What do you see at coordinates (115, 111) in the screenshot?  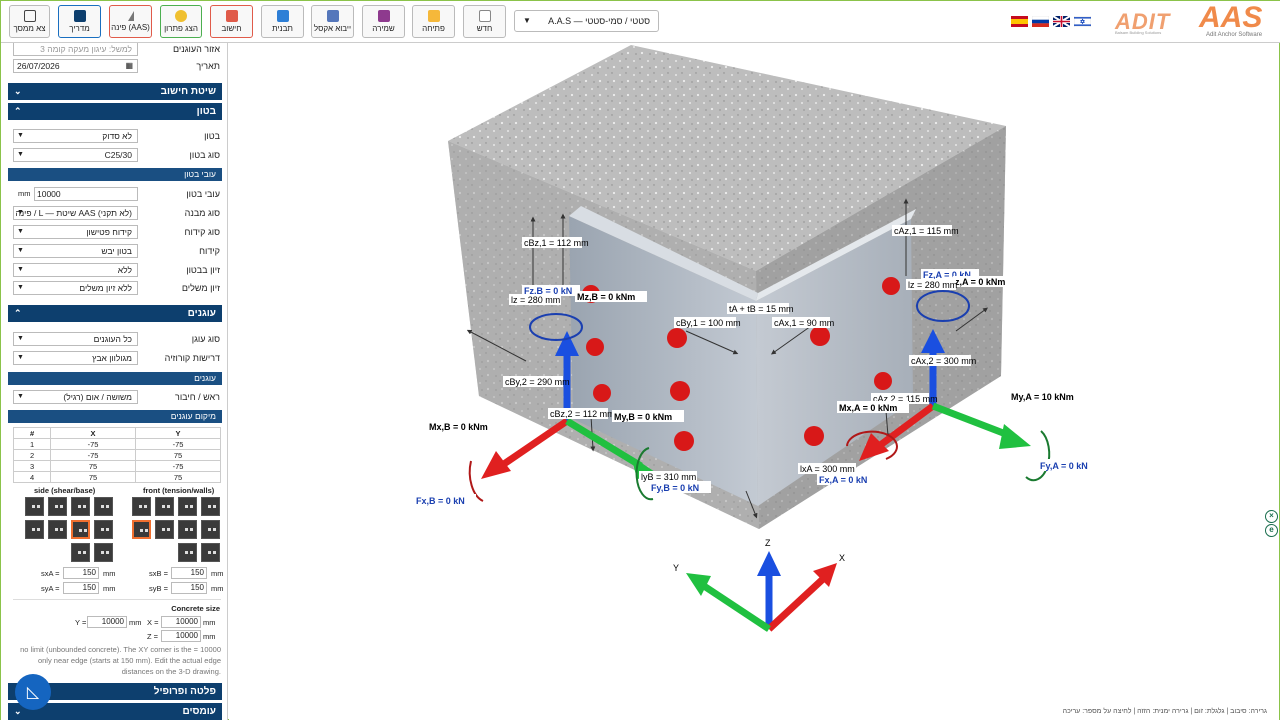 I see `section-concrete: ⌃ בטון` at bounding box center [115, 111].